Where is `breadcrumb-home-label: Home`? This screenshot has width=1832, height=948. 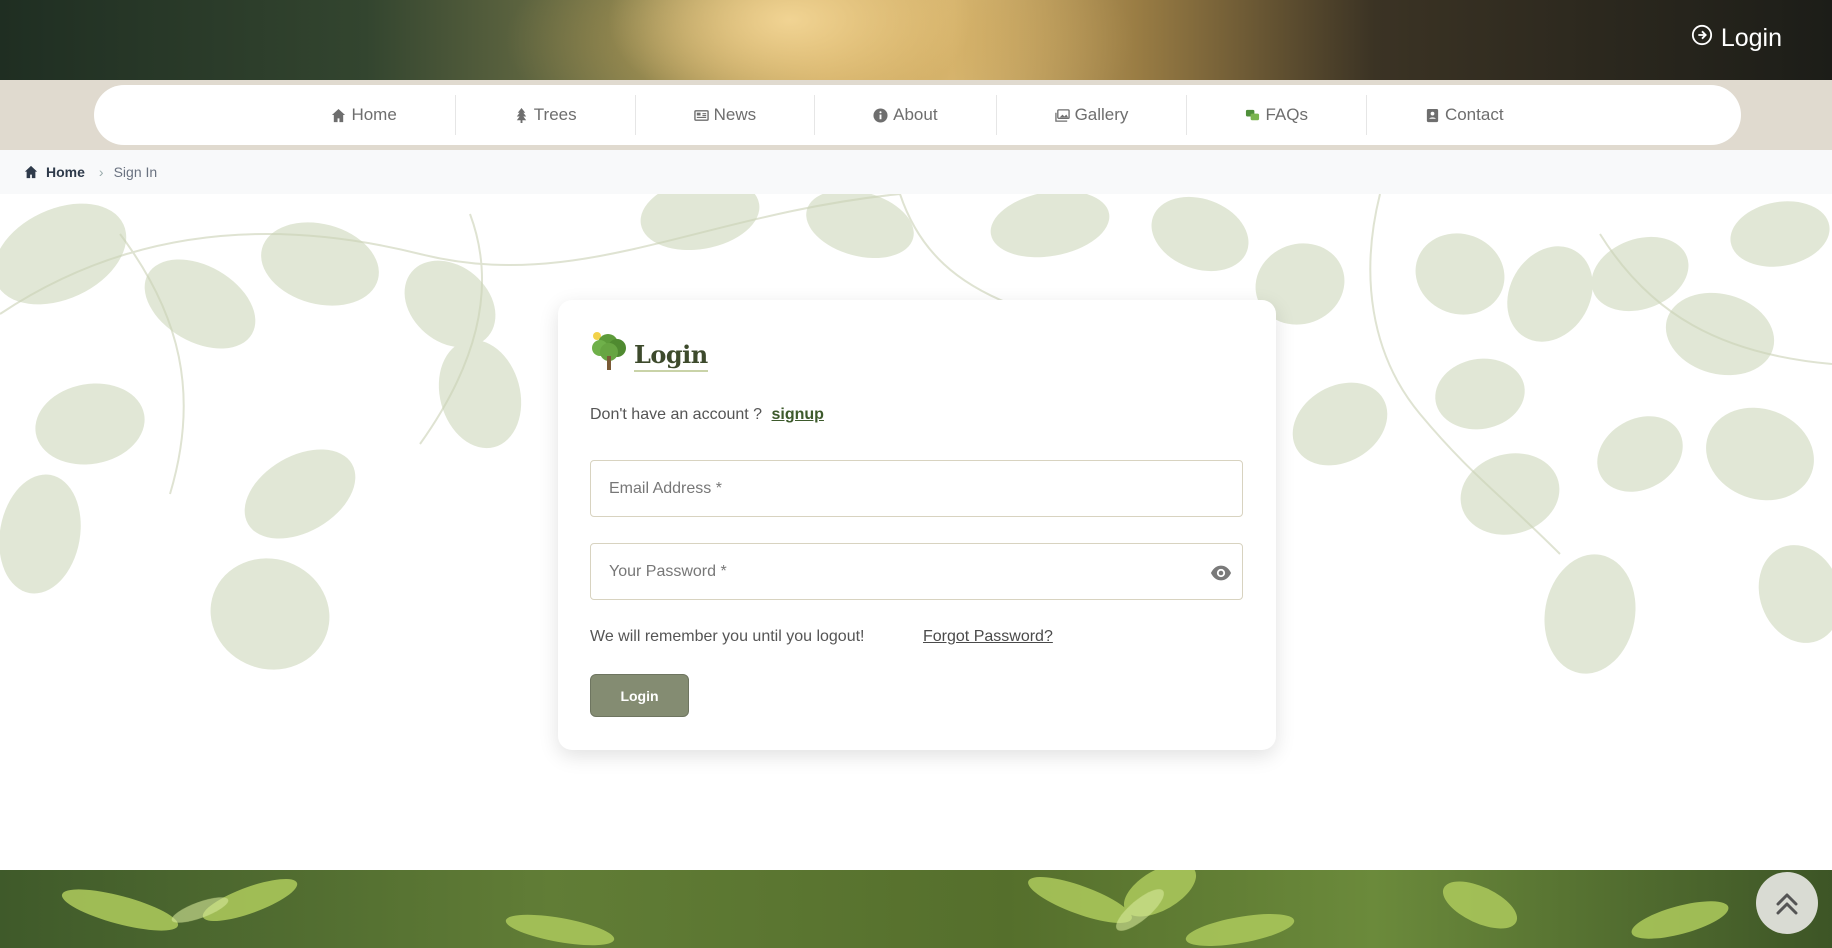 breadcrumb-home-label: Home is located at coordinates (65, 172).